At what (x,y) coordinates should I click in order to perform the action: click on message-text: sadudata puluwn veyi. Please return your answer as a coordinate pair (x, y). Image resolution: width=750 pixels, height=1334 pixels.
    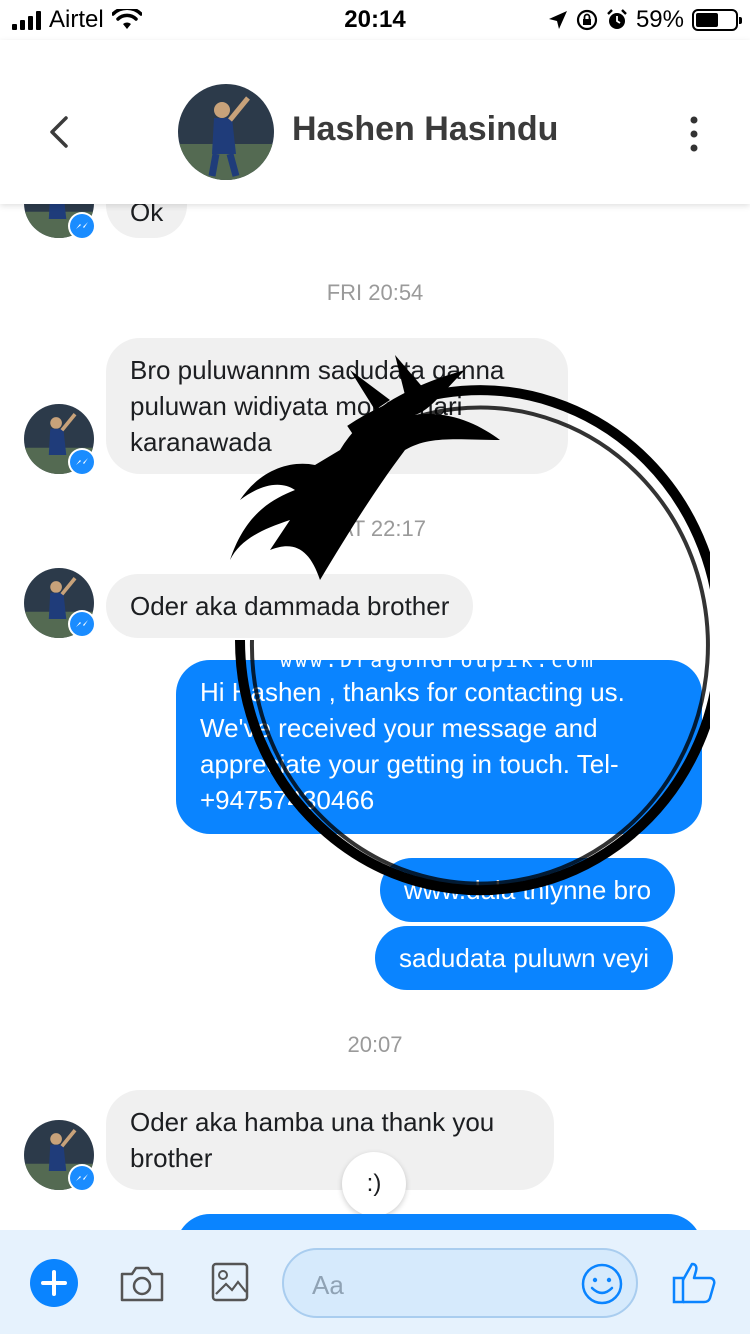
    Looking at the image, I should click on (524, 958).